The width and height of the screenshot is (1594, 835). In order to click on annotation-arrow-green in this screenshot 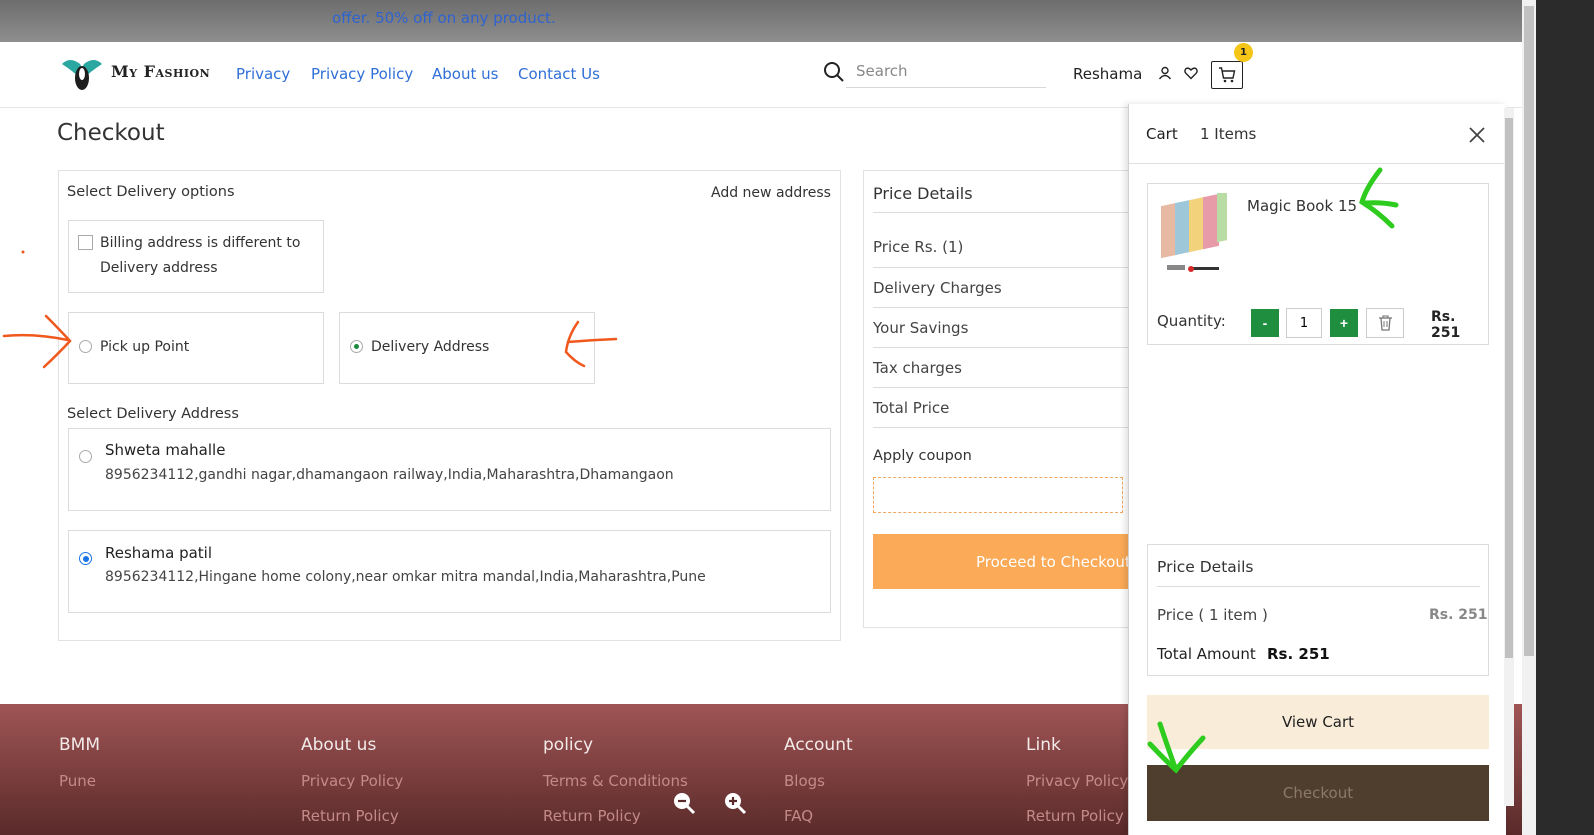, I will do `click(1379, 198)`.